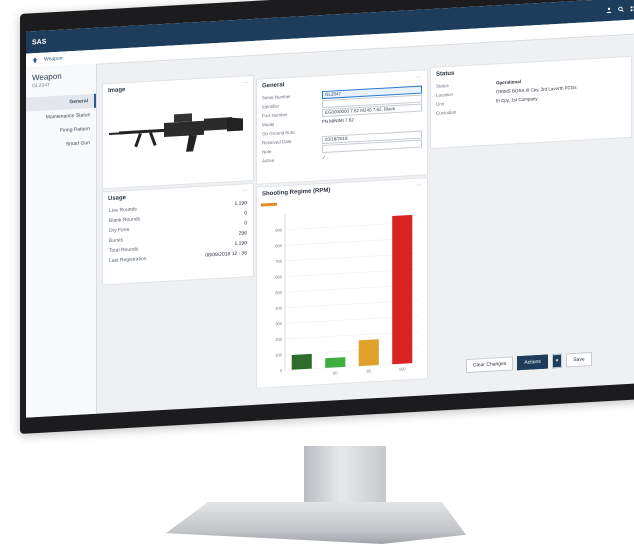 The width and height of the screenshot is (634, 555). I want to click on image-card-title: Image, so click(117, 91).